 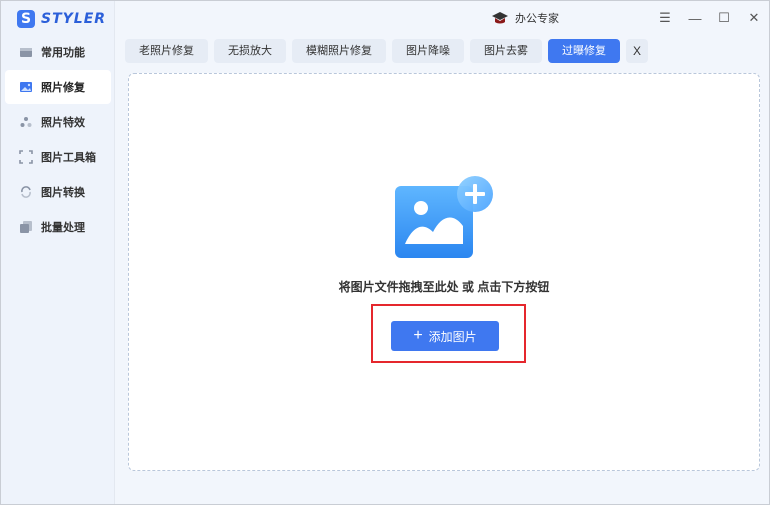 What do you see at coordinates (584, 51) in the screenshot?
I see `tab-overexposure-repair: 过曝修复` at bounding box center [584, 51].